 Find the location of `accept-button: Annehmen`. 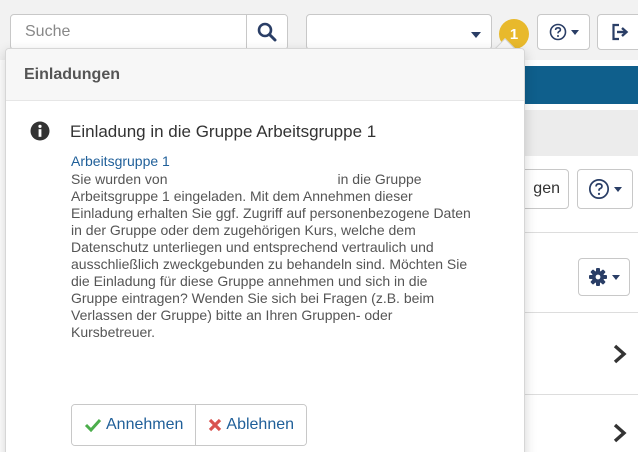

accept-button: Annehmen is located at coordinates (134, 425).